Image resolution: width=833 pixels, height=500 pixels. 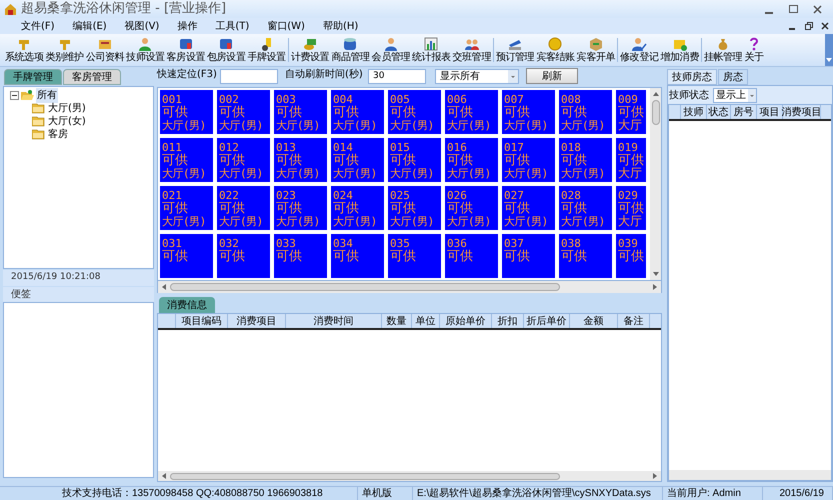 What do you see at coordinates (310, 50) in the screenshot?
I see `toolbar-button: 计费设置` at bounding box center [310, 50].